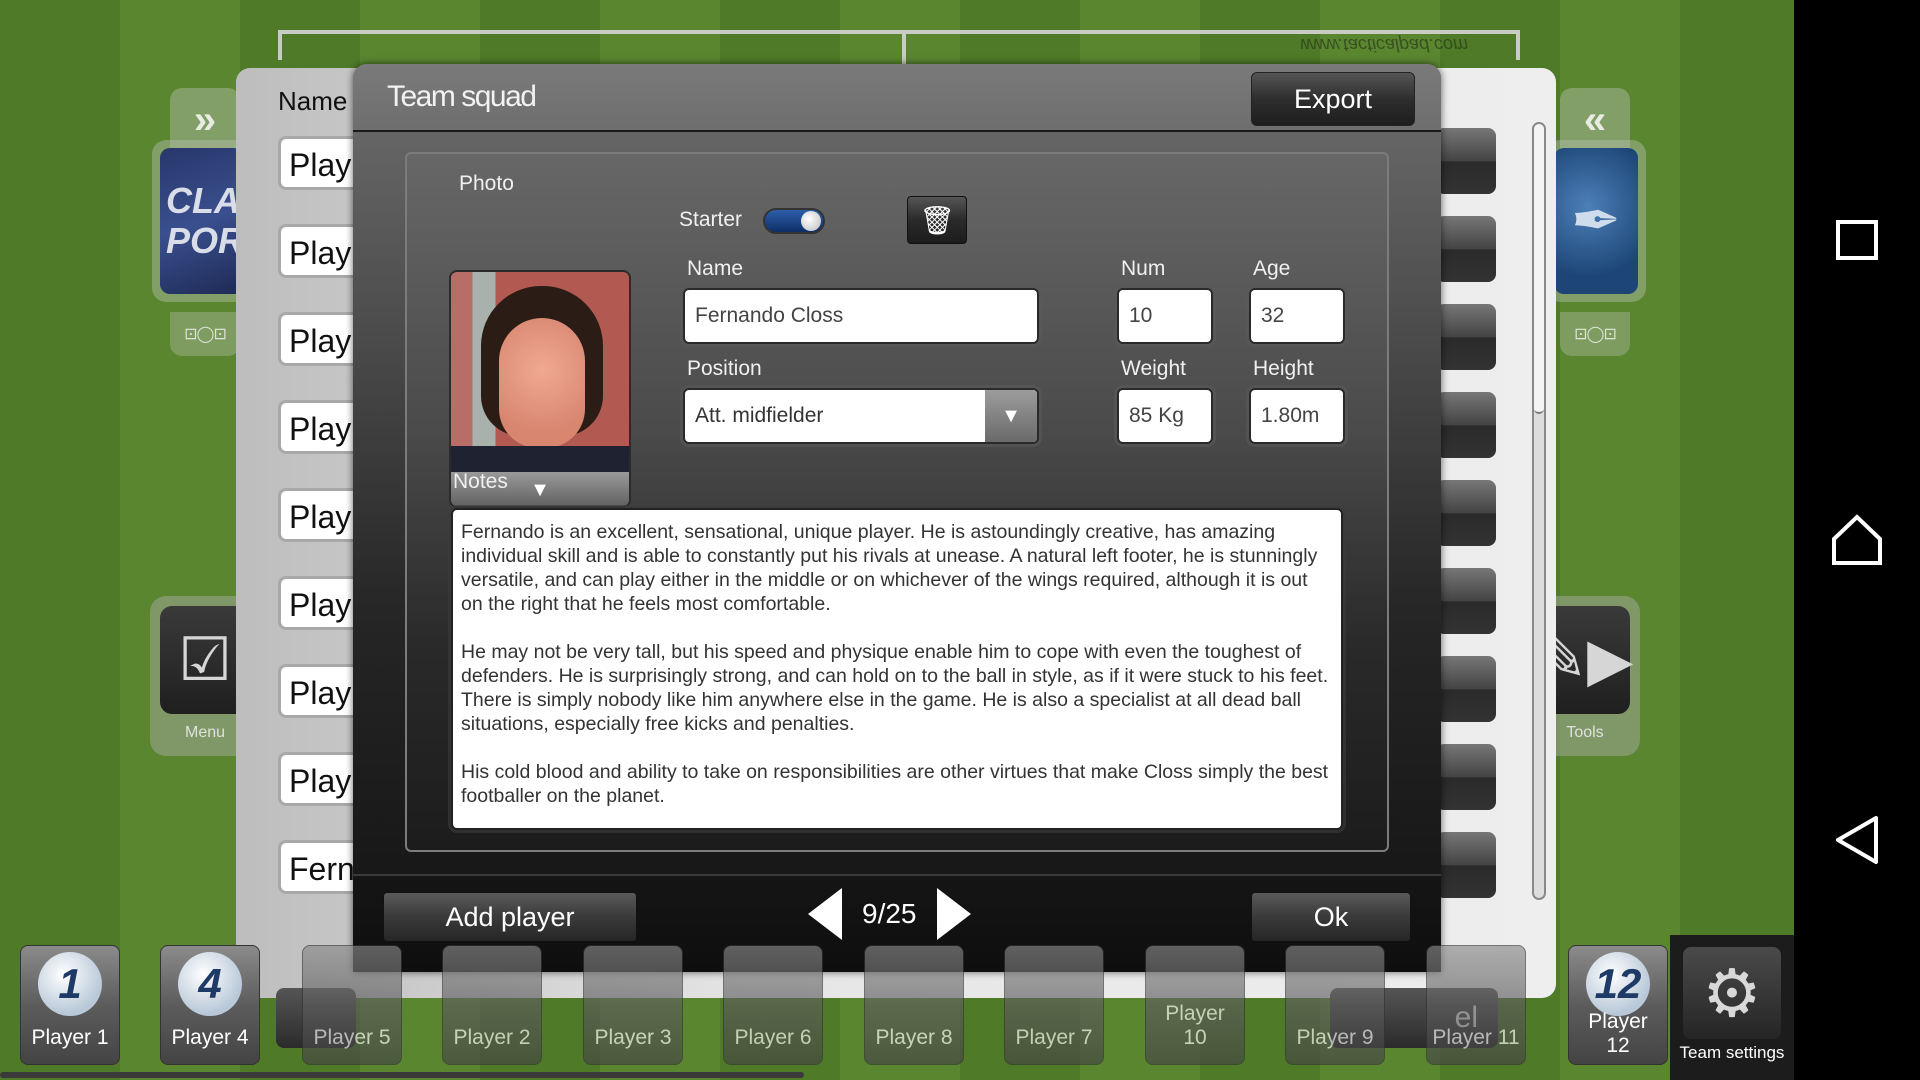  Describe the element at coordinates (313, 101) in the screenshot. I see `list-header-name: Name` at that location.